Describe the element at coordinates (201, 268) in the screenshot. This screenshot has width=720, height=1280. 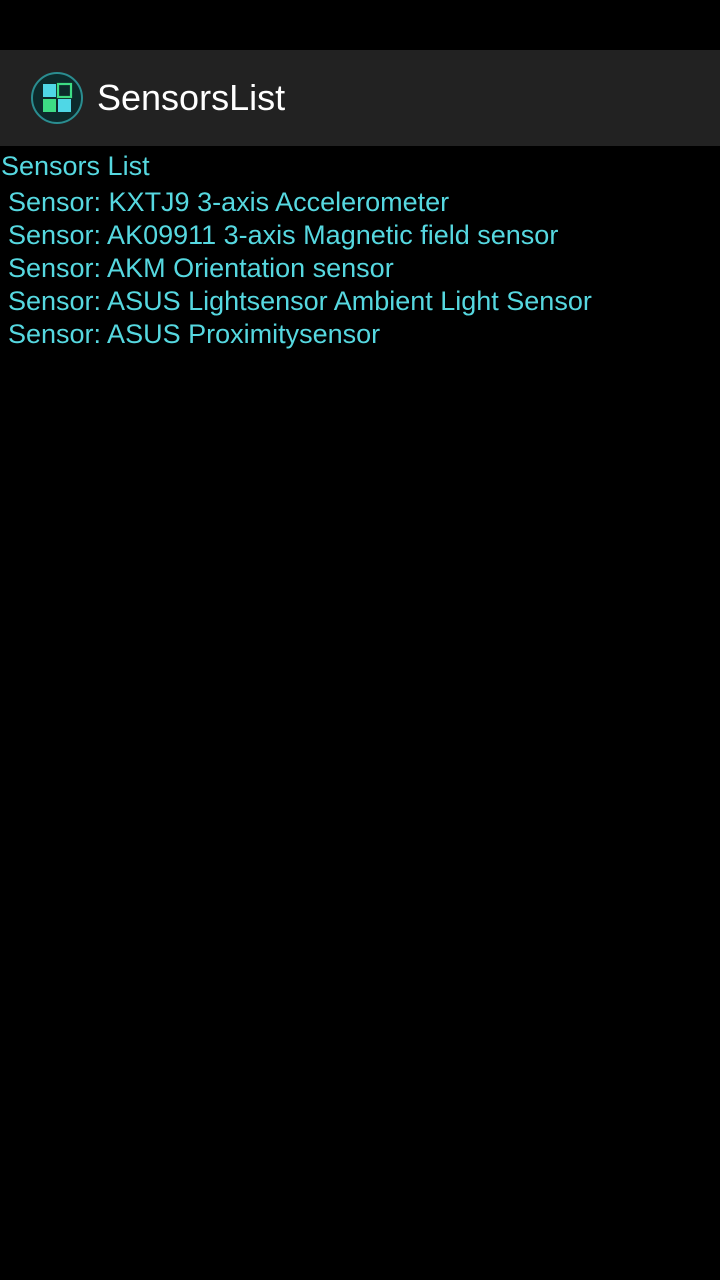
I see `sensor-list-item: Sensor: AKM Orientation sensor` at that location.